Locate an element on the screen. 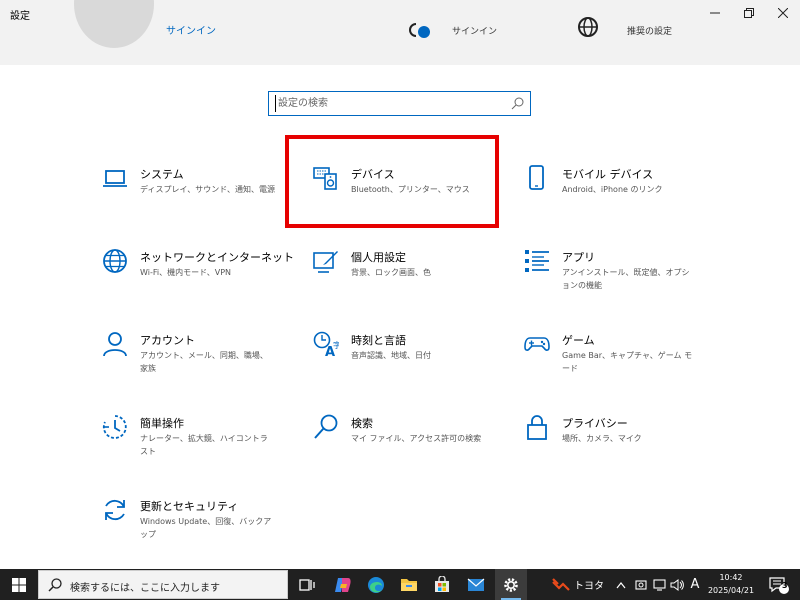 This screenshot has width=800, height=600. category-title: システム is located at coordinates (162, 174).